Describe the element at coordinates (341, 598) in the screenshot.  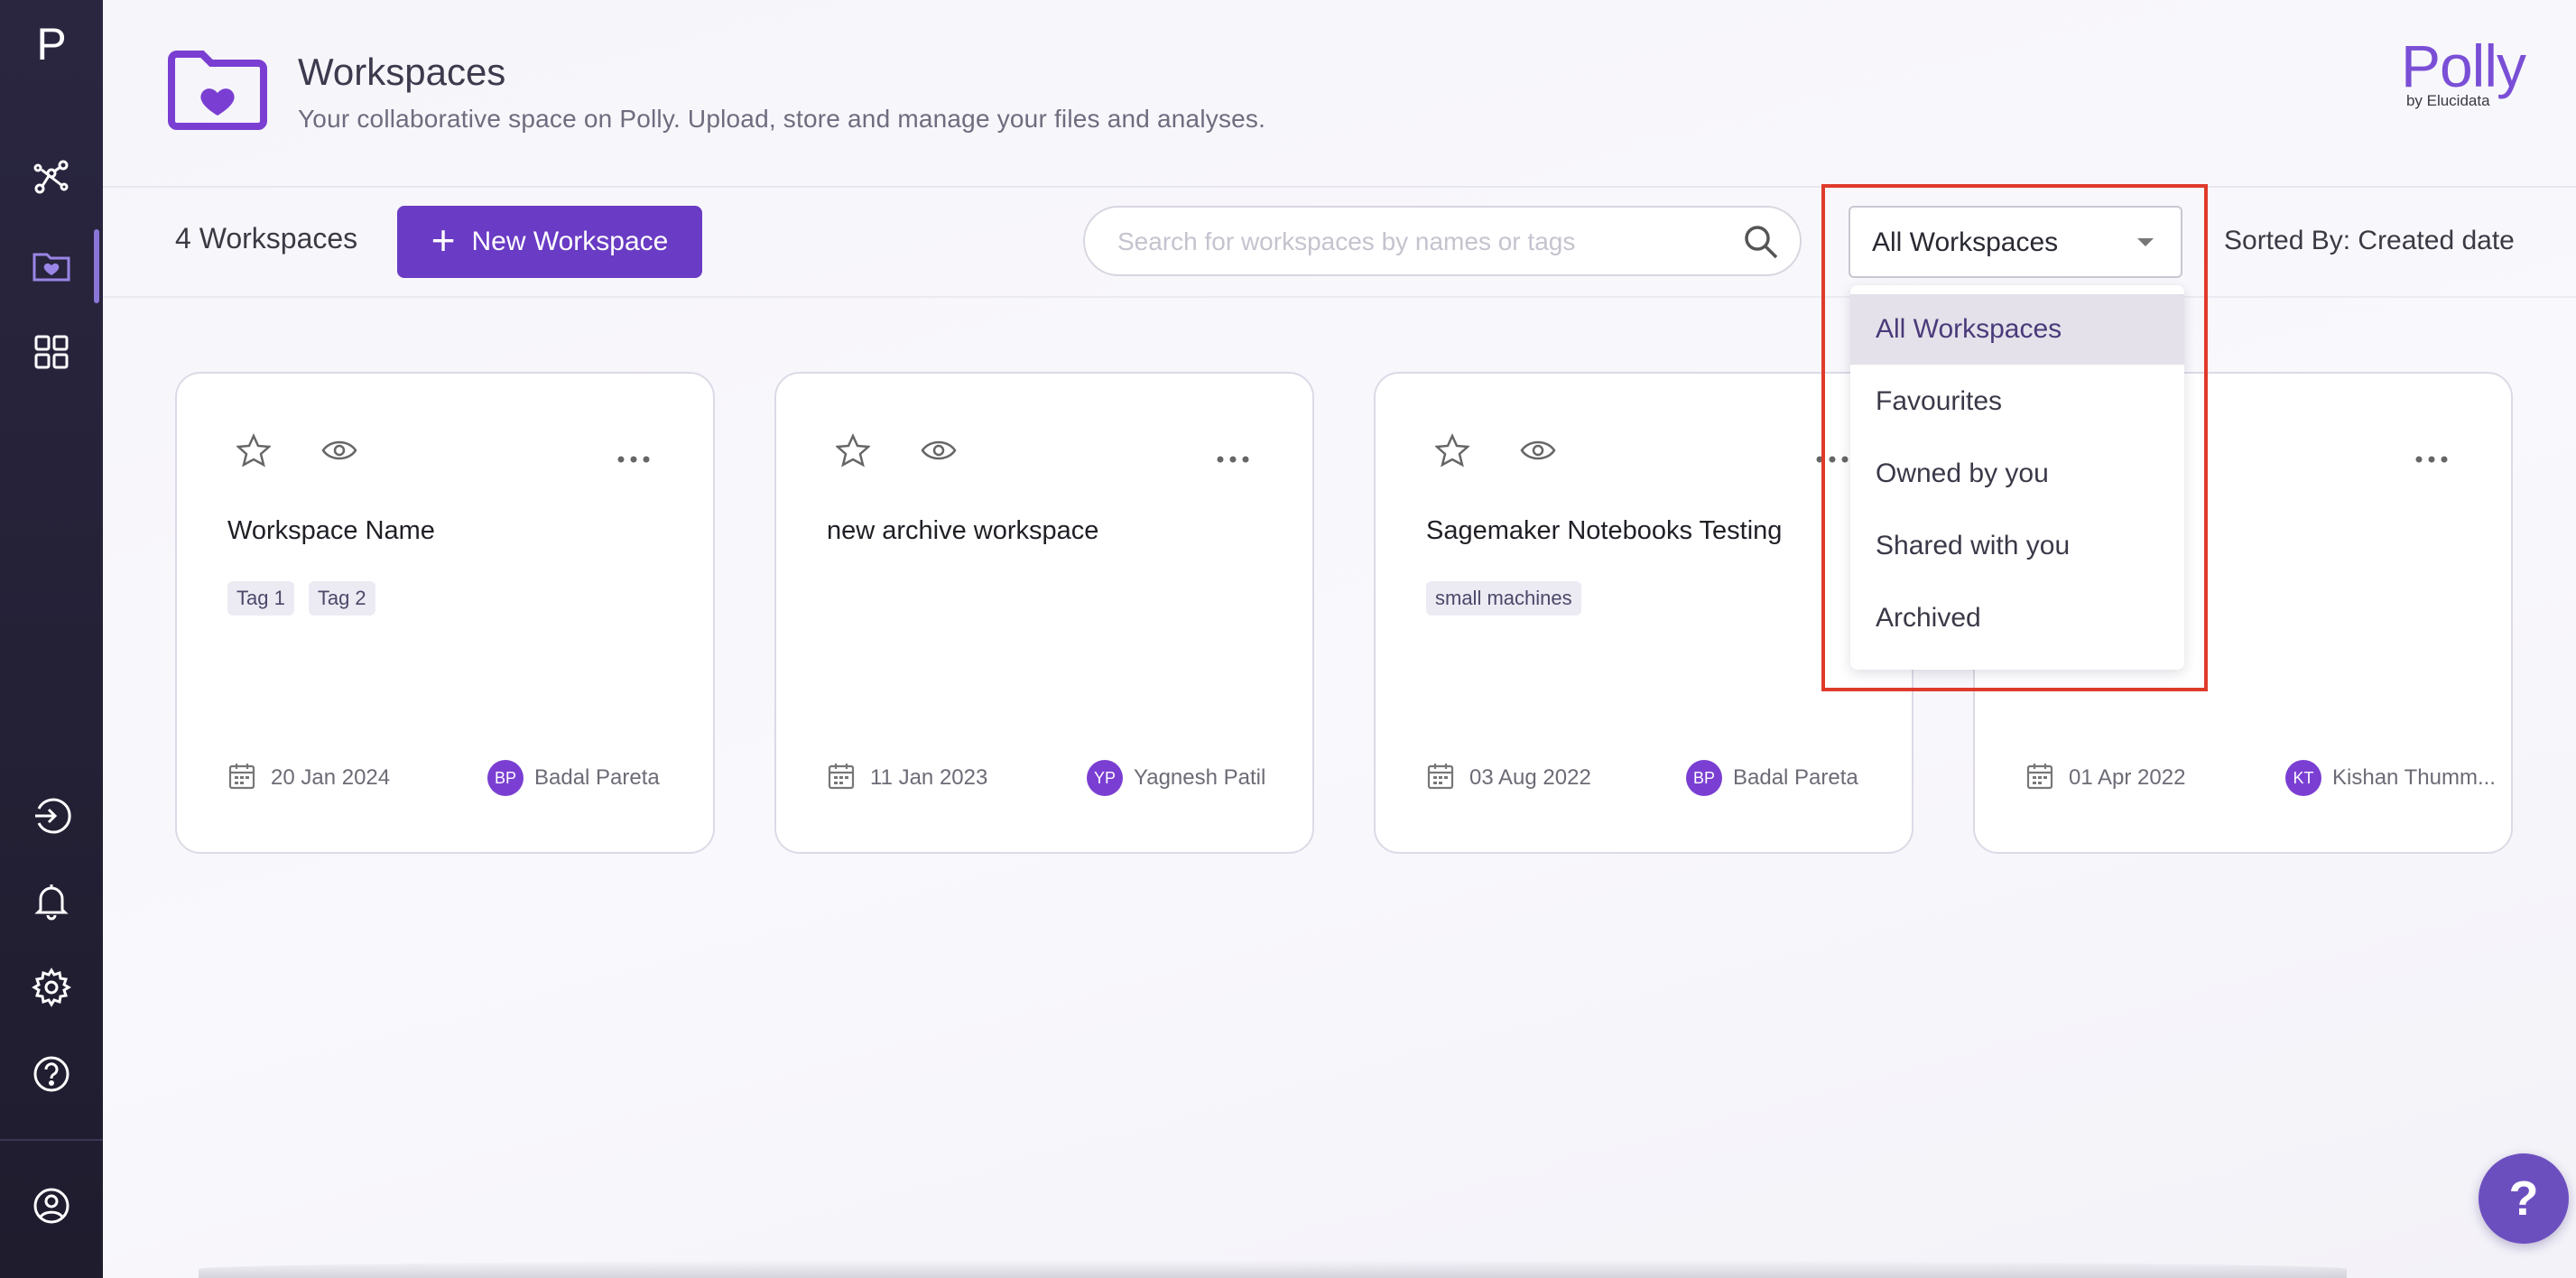
I see `tag: Tag 2` at that location.